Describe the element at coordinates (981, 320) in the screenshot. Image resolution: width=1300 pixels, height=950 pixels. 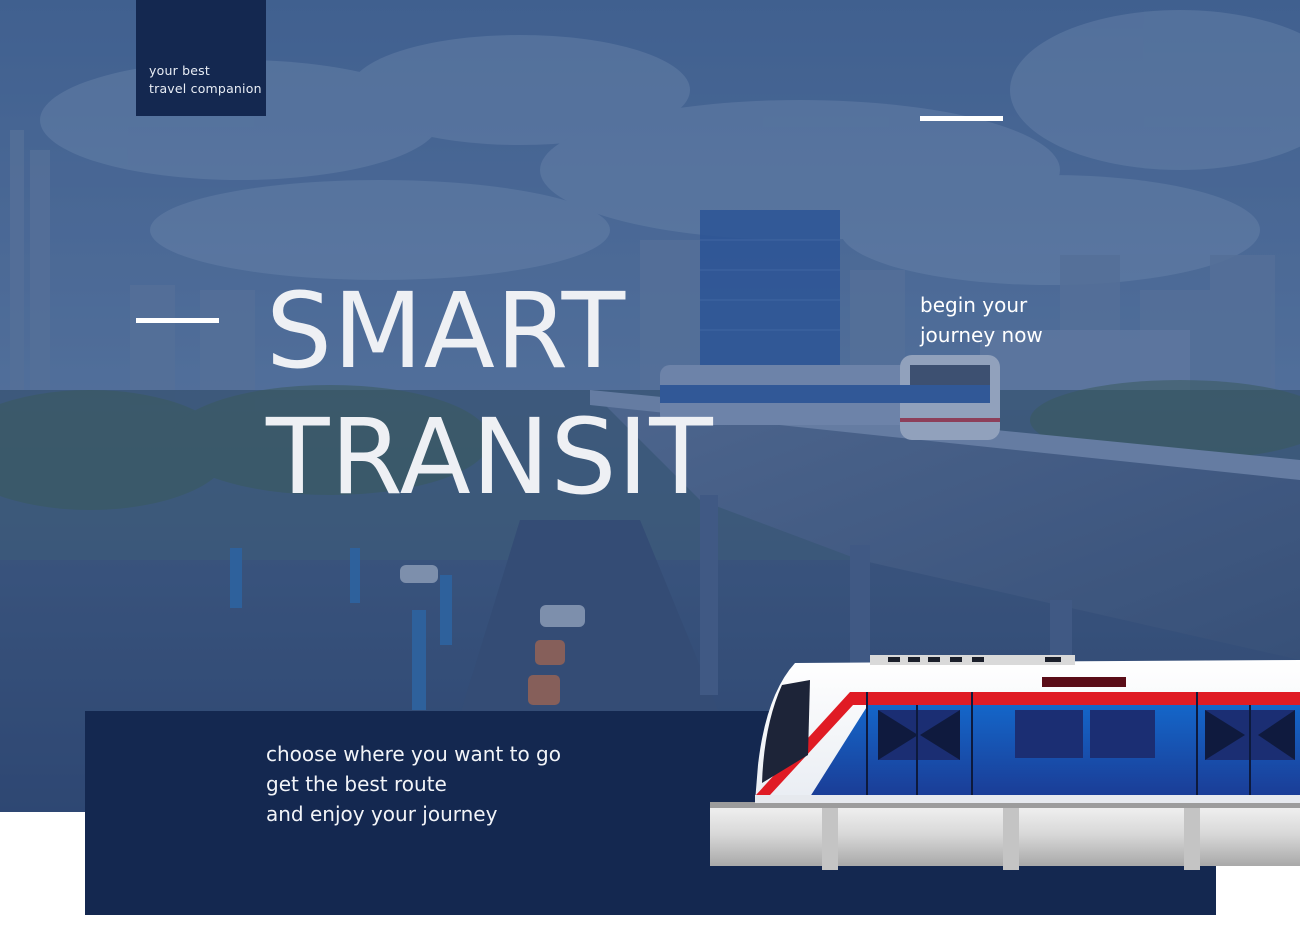
I see `journey-cta: begin your journey now` at that location.